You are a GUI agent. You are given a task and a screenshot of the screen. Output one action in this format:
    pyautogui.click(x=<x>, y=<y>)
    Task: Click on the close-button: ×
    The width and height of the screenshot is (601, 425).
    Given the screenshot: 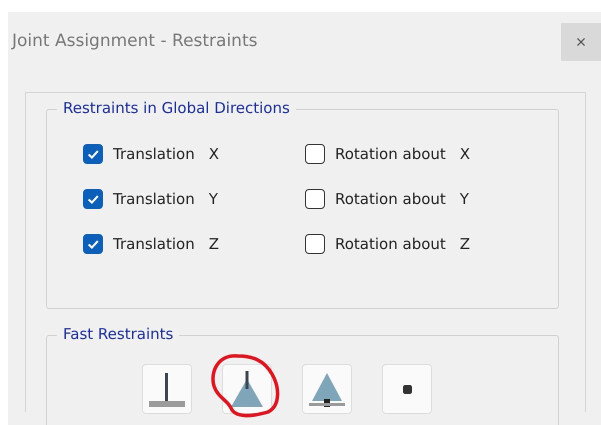 What is the action you would take?
    pyautogui.click(x=581, y=42)
    